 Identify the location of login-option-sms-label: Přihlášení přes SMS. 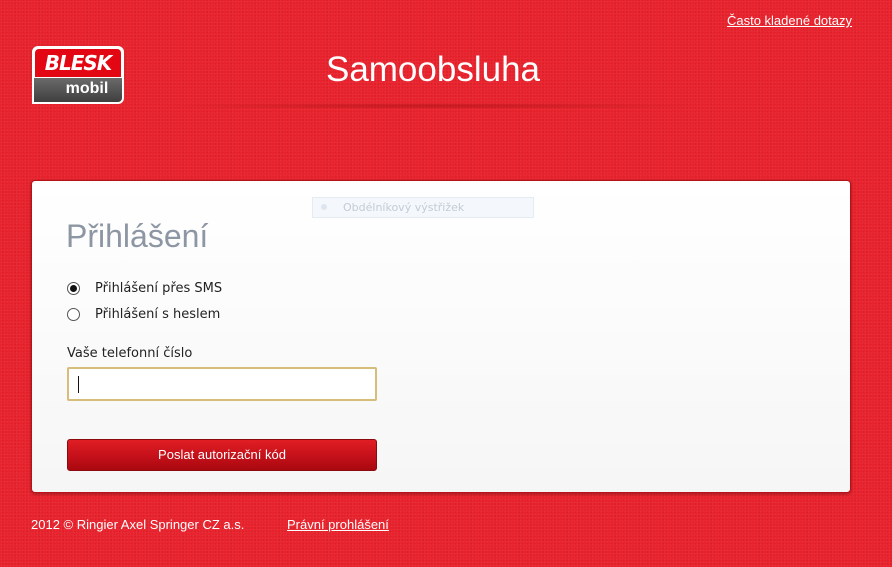
(159, 288).